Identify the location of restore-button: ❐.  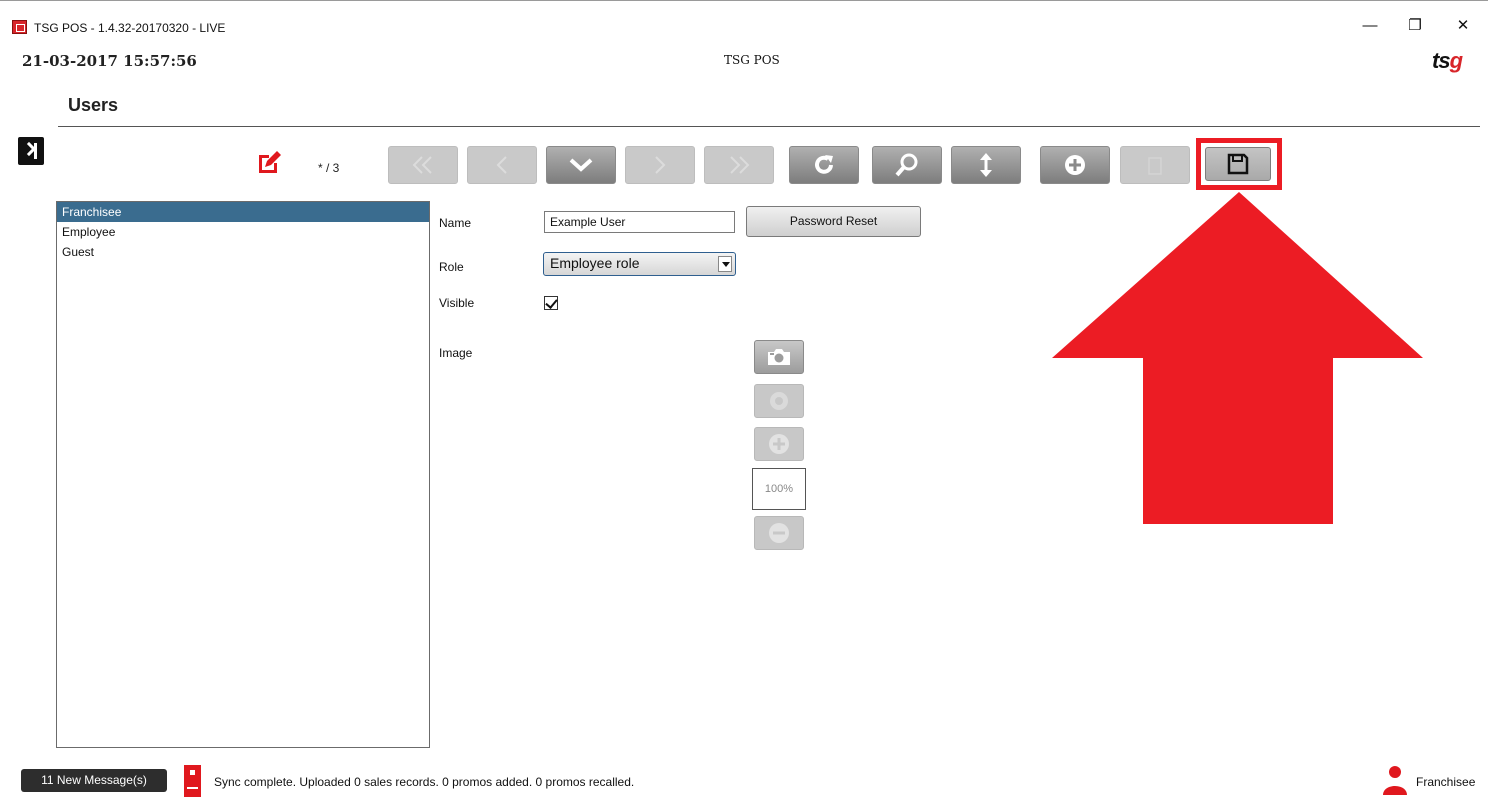
(1415, 26).